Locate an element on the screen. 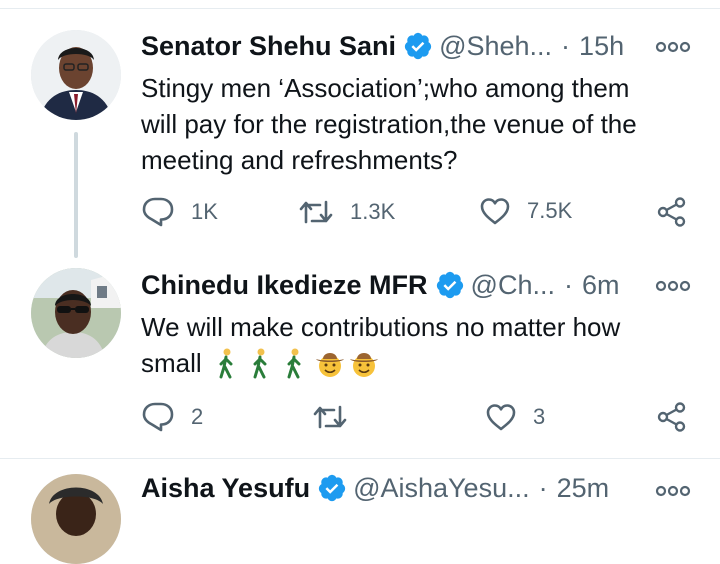  reply-button: 2 is located at coordinates (172, 417).